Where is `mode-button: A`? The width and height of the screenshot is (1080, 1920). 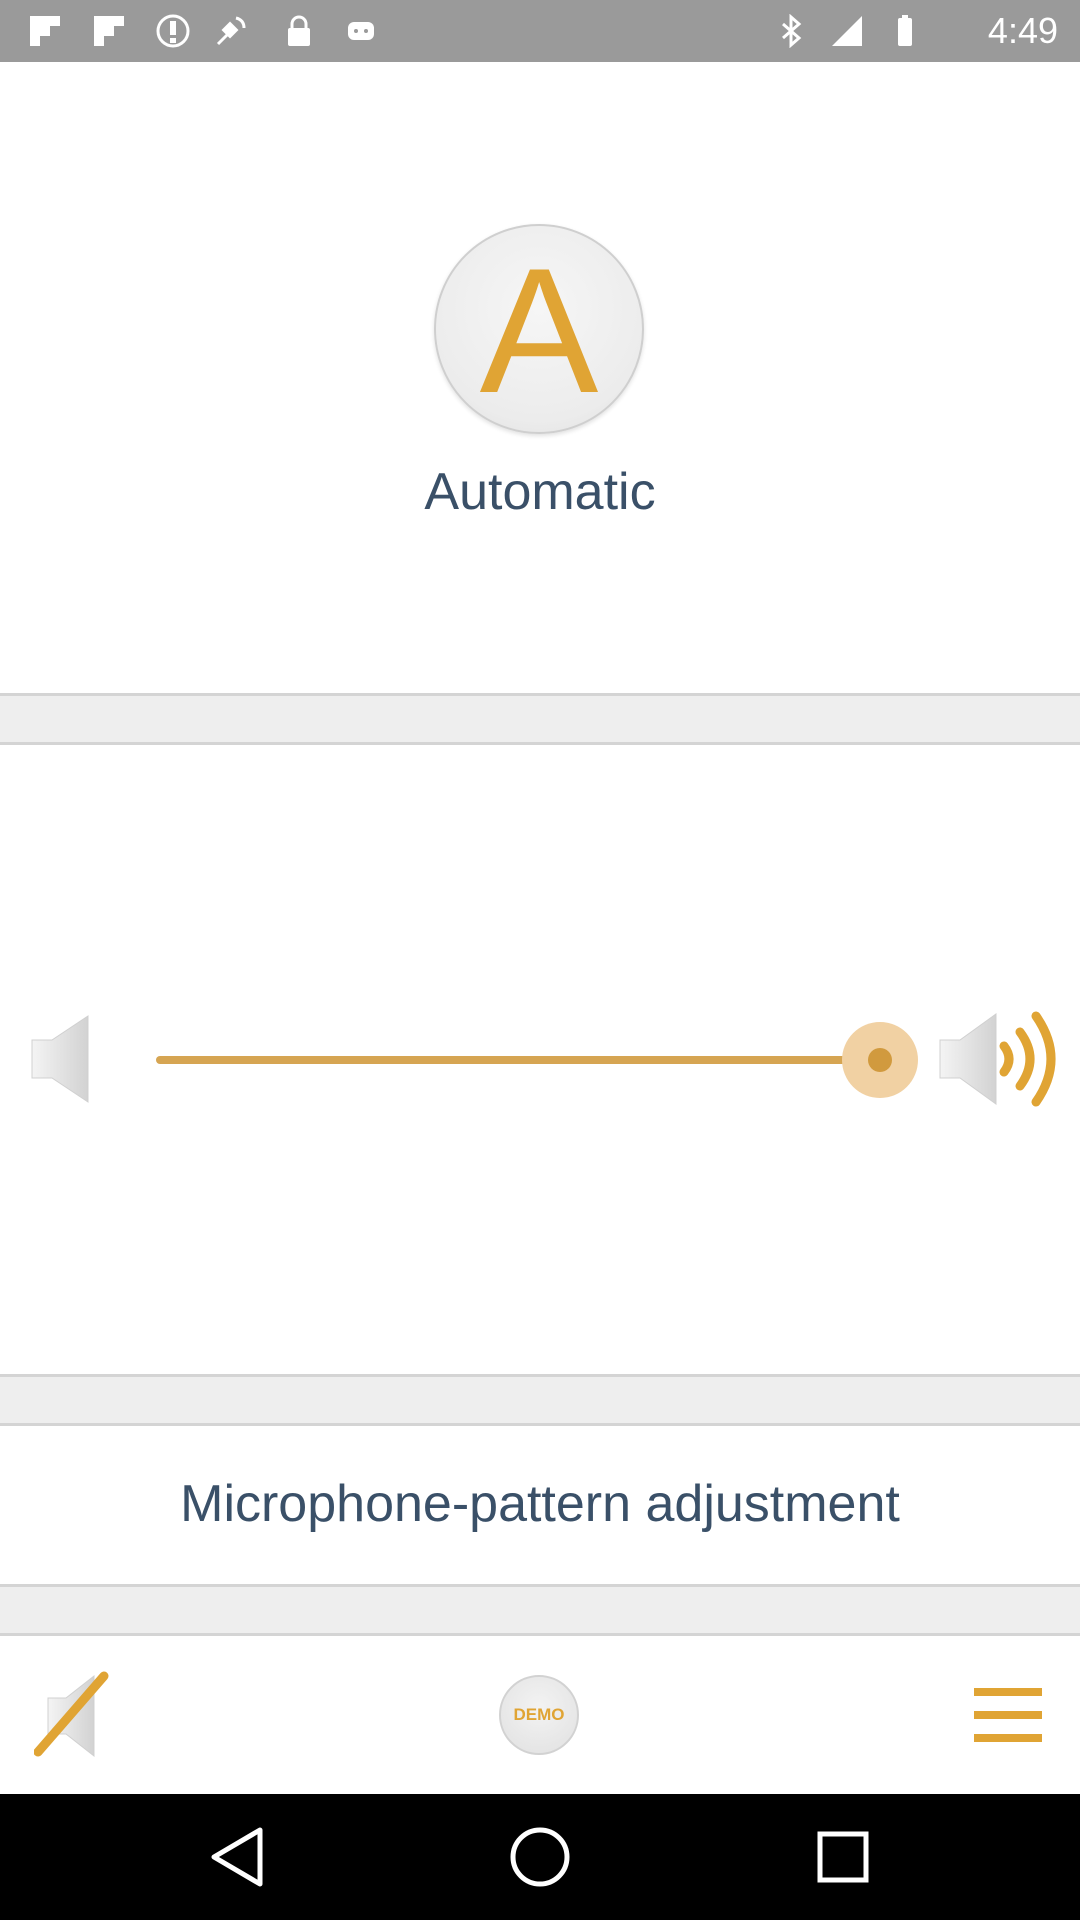
mode-button: A is located at coordinates (539, 329).